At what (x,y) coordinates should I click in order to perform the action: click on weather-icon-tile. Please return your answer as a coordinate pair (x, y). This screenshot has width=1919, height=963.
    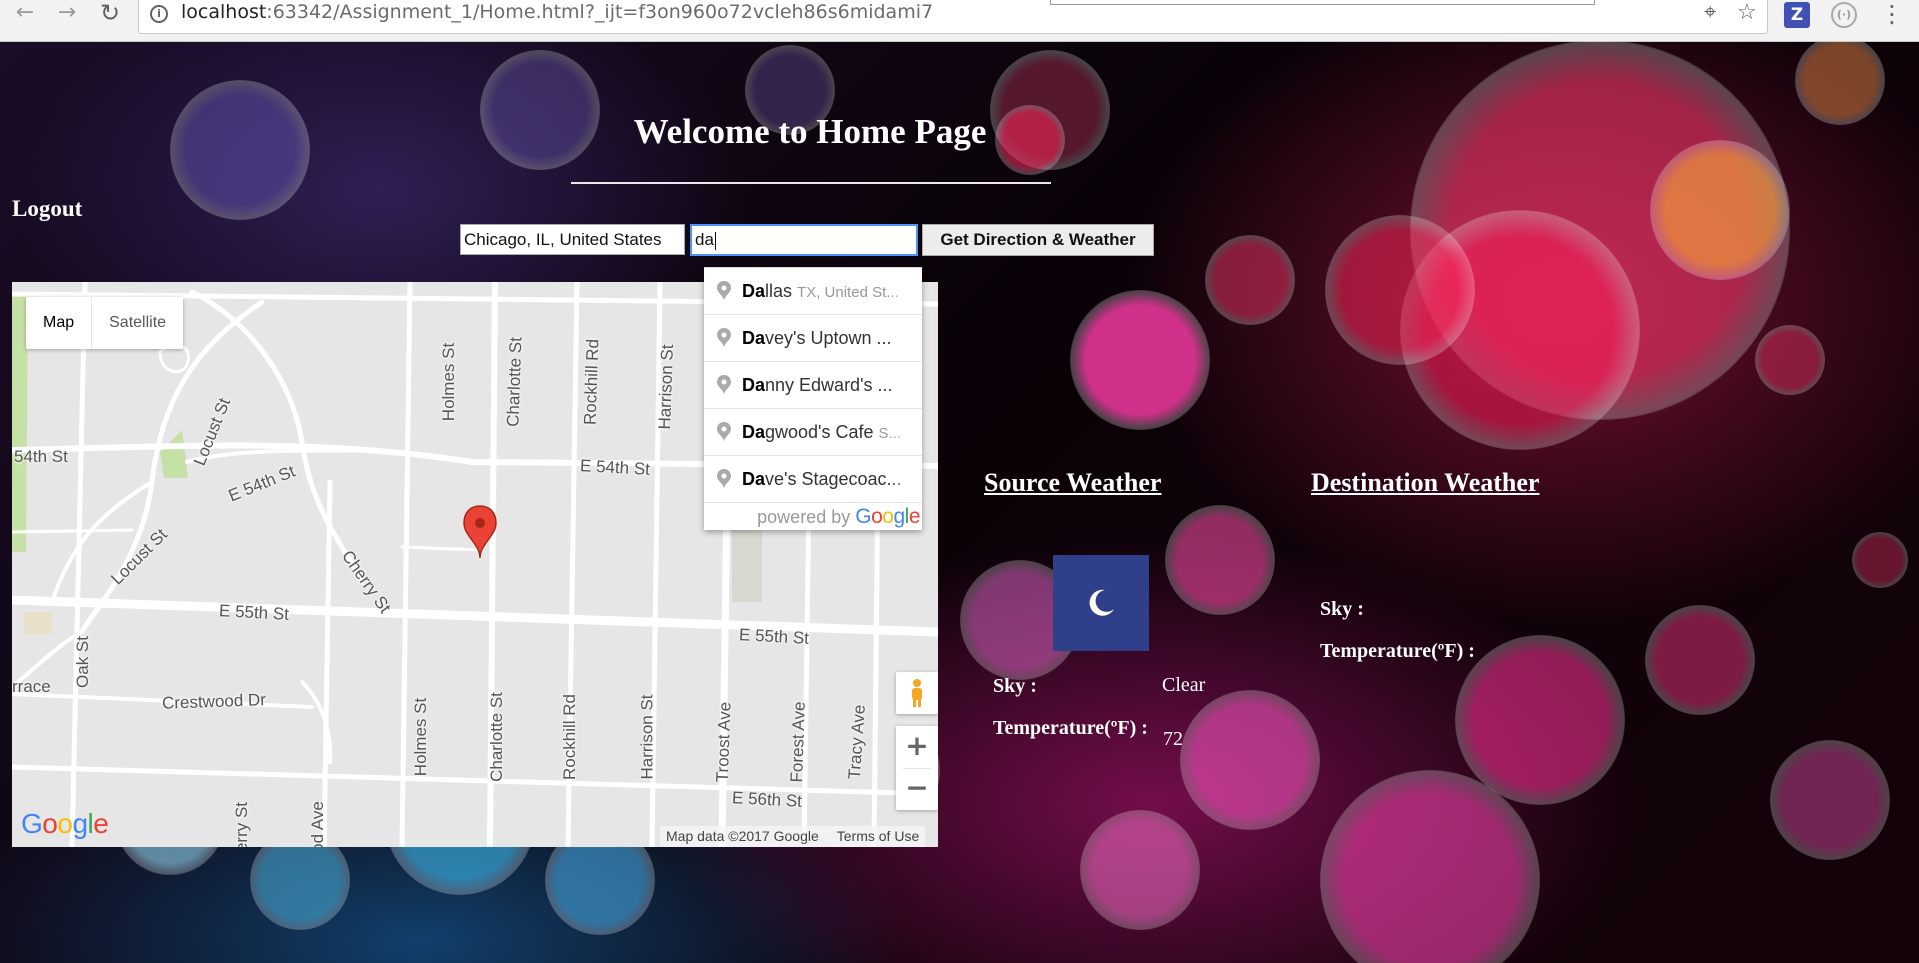
    Looking at the image, I should click on (1101, 603).